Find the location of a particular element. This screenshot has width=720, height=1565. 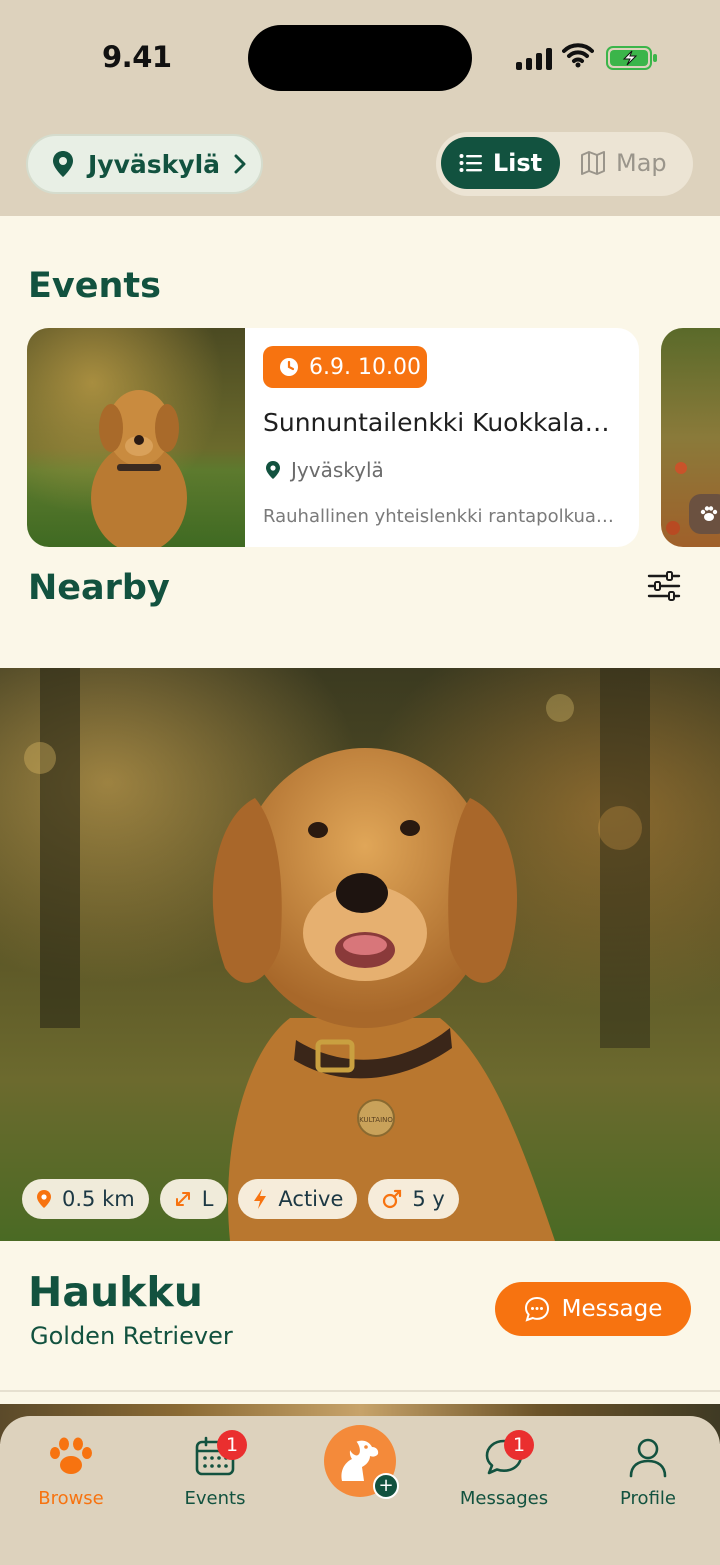

events-notification-badge: 1 is located at coordinates (232, 1445).